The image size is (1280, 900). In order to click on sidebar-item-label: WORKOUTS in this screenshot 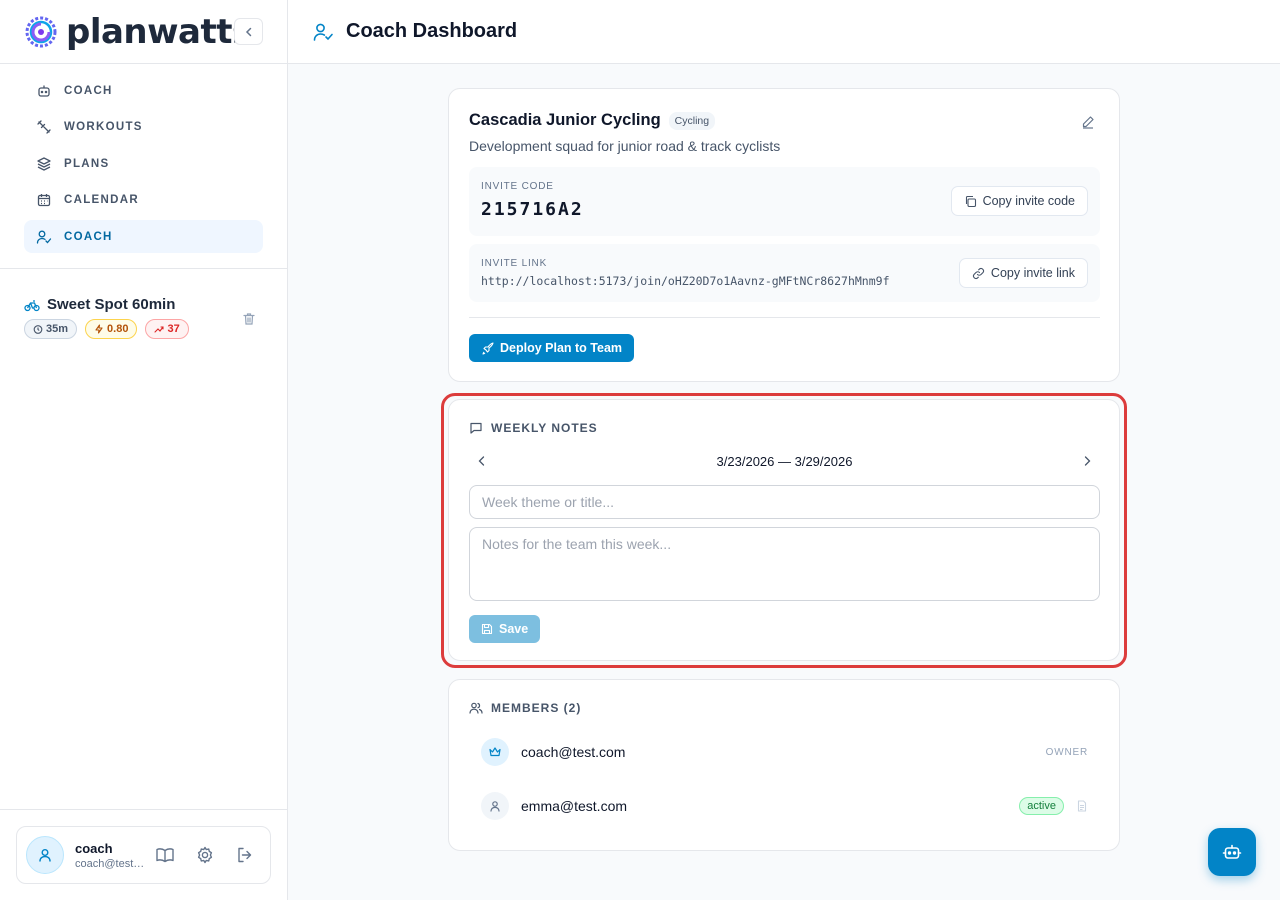, I will do `click(103, 127)`.